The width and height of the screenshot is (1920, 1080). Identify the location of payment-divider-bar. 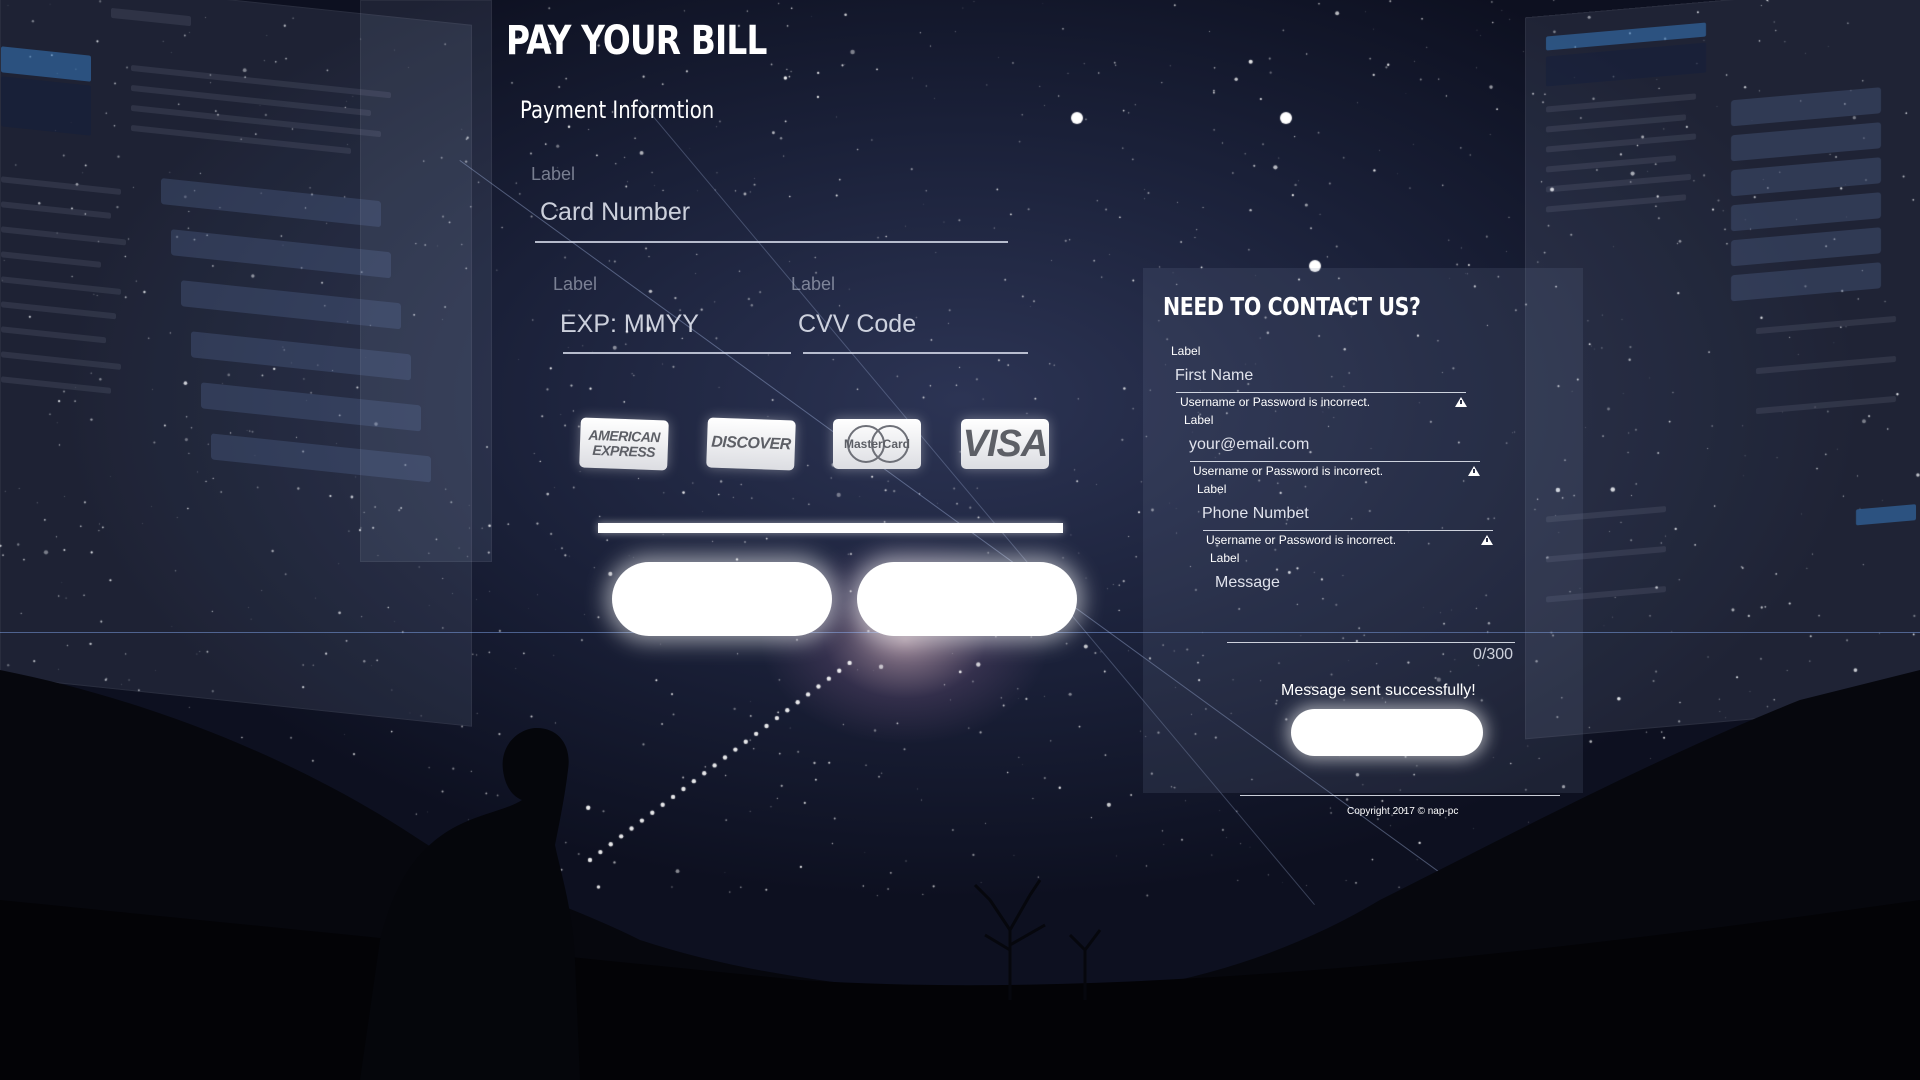
(830, 528).